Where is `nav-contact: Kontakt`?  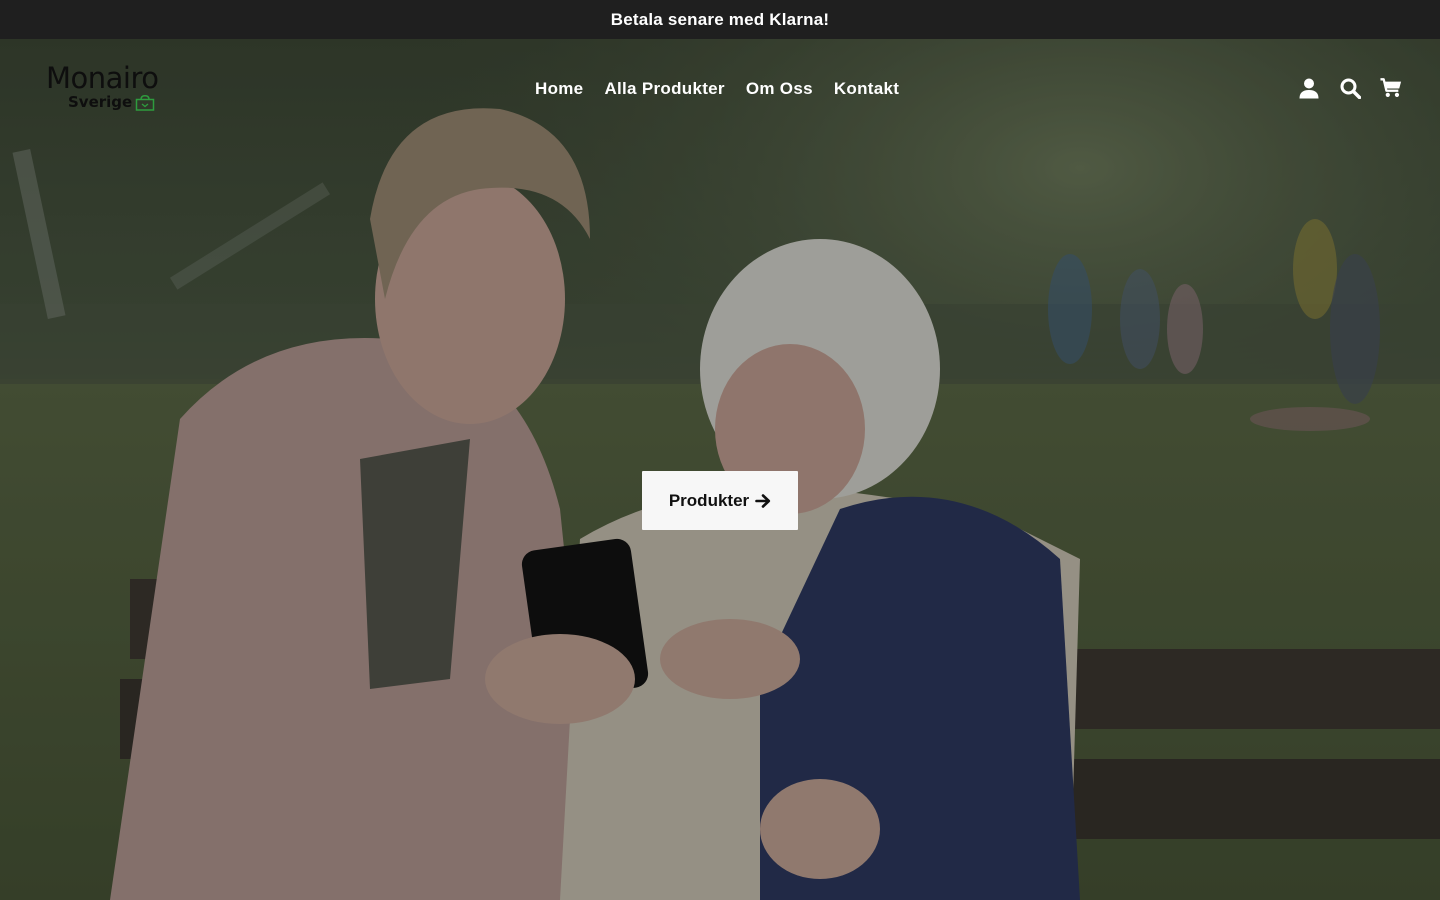 nav-contact: Kontakt is located at coordinates (866, 89).